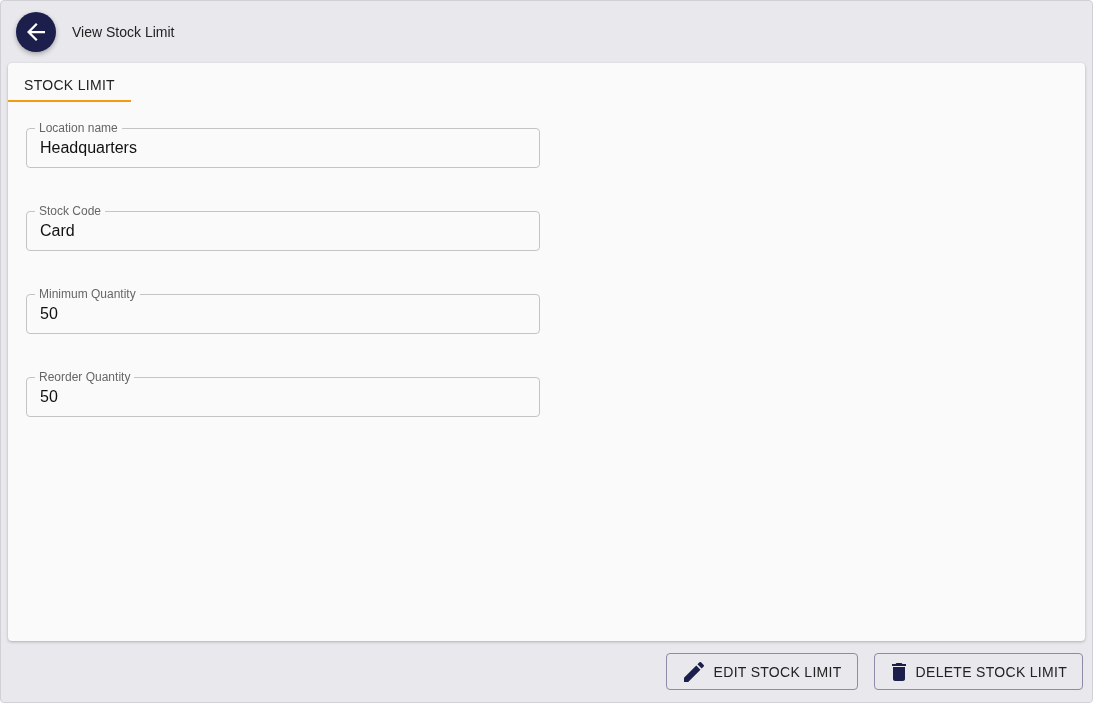  I want to click on field-value: Card, so click(57, 231).